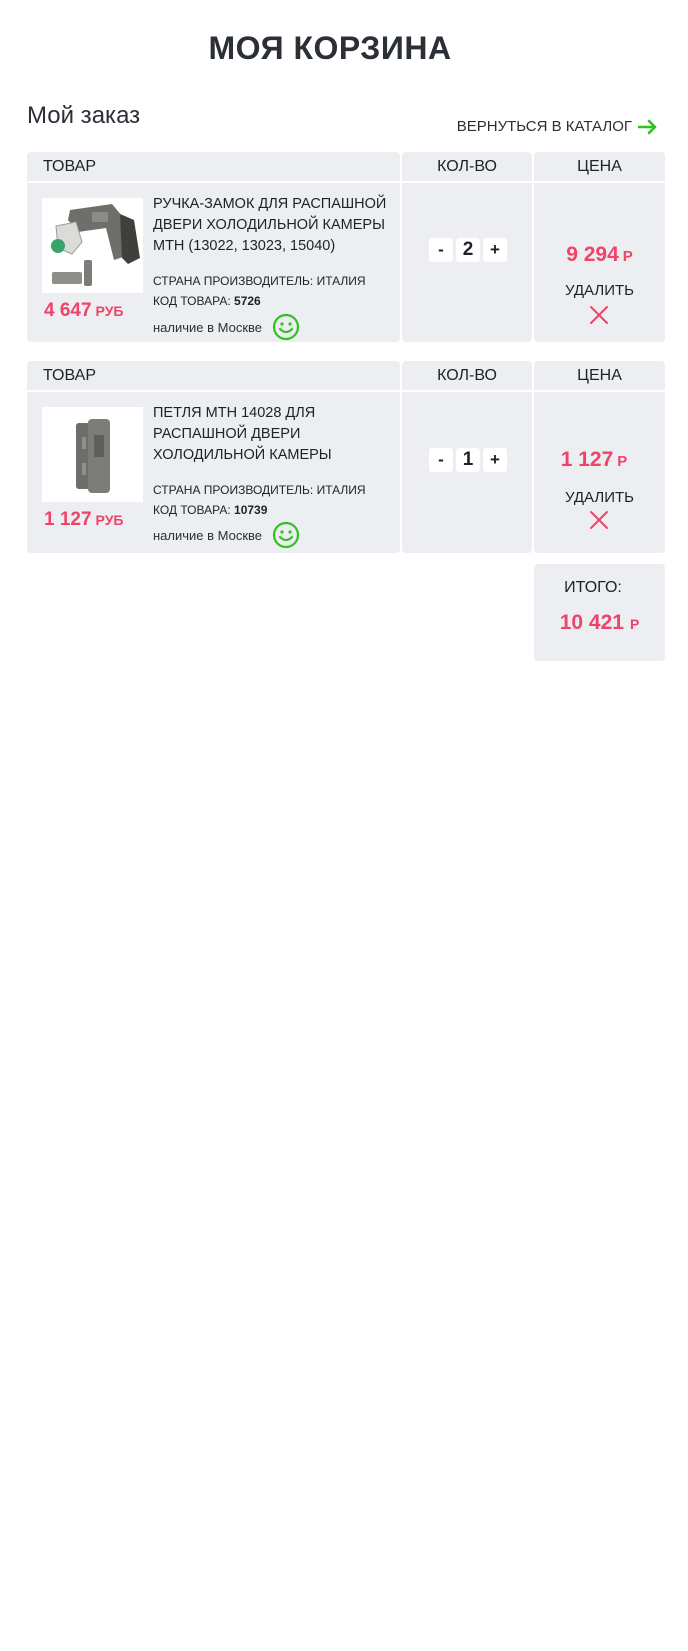 This screenshot has width=688, height=1651. I want to click on qty-value: 2, so click(468, 250).